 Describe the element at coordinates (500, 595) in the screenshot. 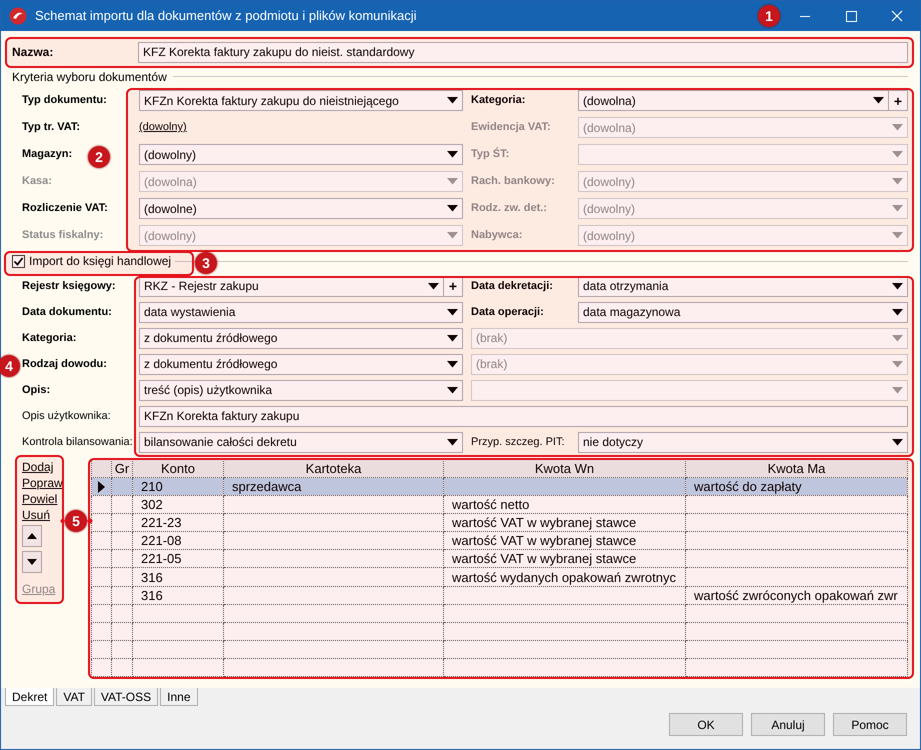

I see `table-row: 316 wartość zwróconych opakowań zwr` at that location.